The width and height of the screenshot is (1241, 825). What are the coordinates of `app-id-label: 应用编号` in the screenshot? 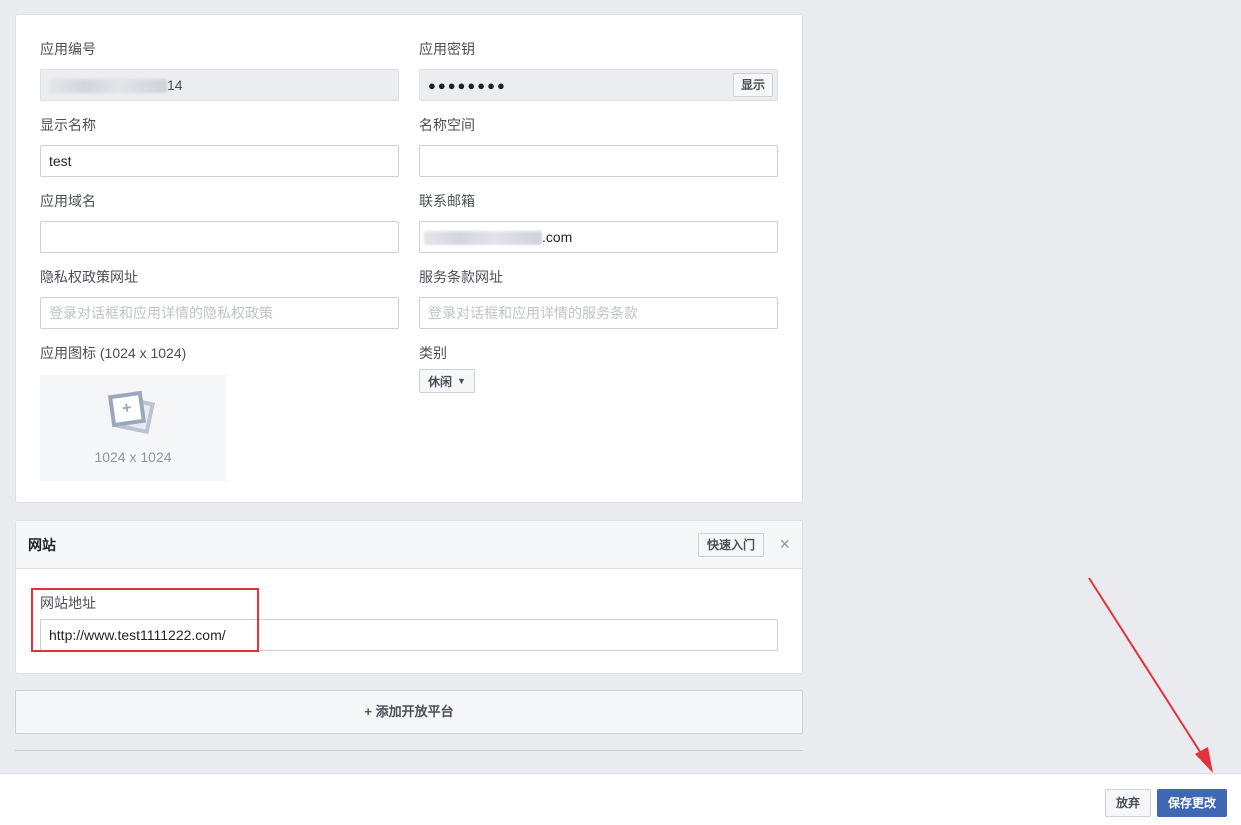 It's located at (68, 49).